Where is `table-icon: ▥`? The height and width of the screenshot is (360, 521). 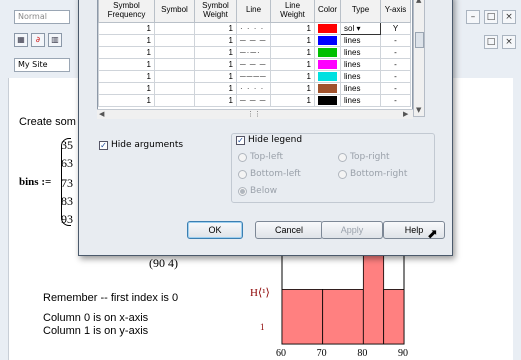 table-icon: ▥ is located at coordinates (55, 40).